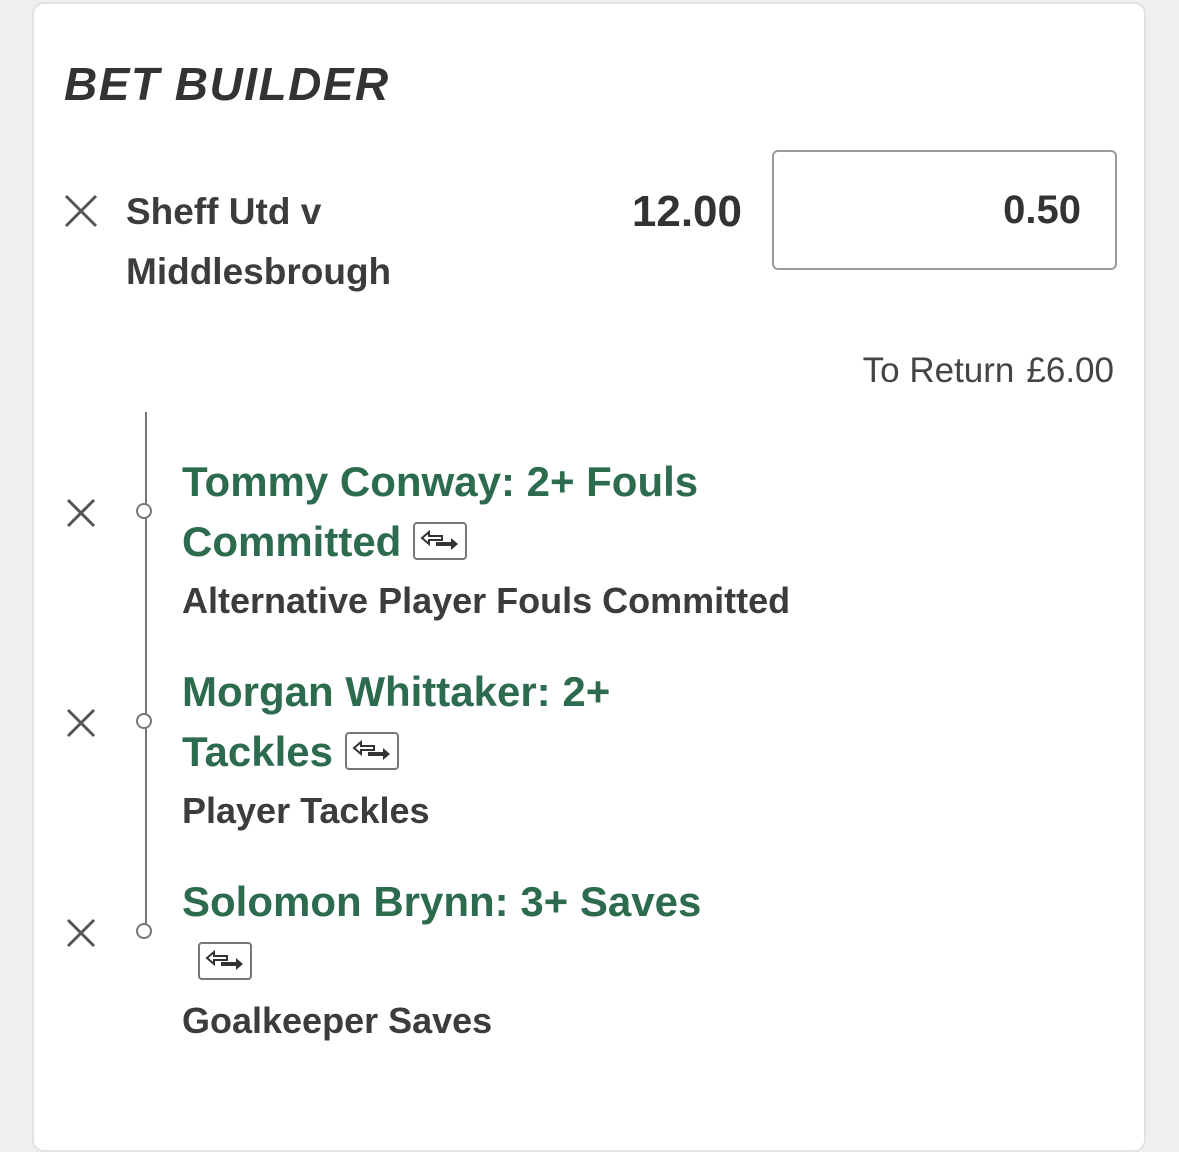 The width and height of the screenshot is (1179, 1152). I want to click on match-name: Sheff Utd v Middlesbrough, so click(259, 241).